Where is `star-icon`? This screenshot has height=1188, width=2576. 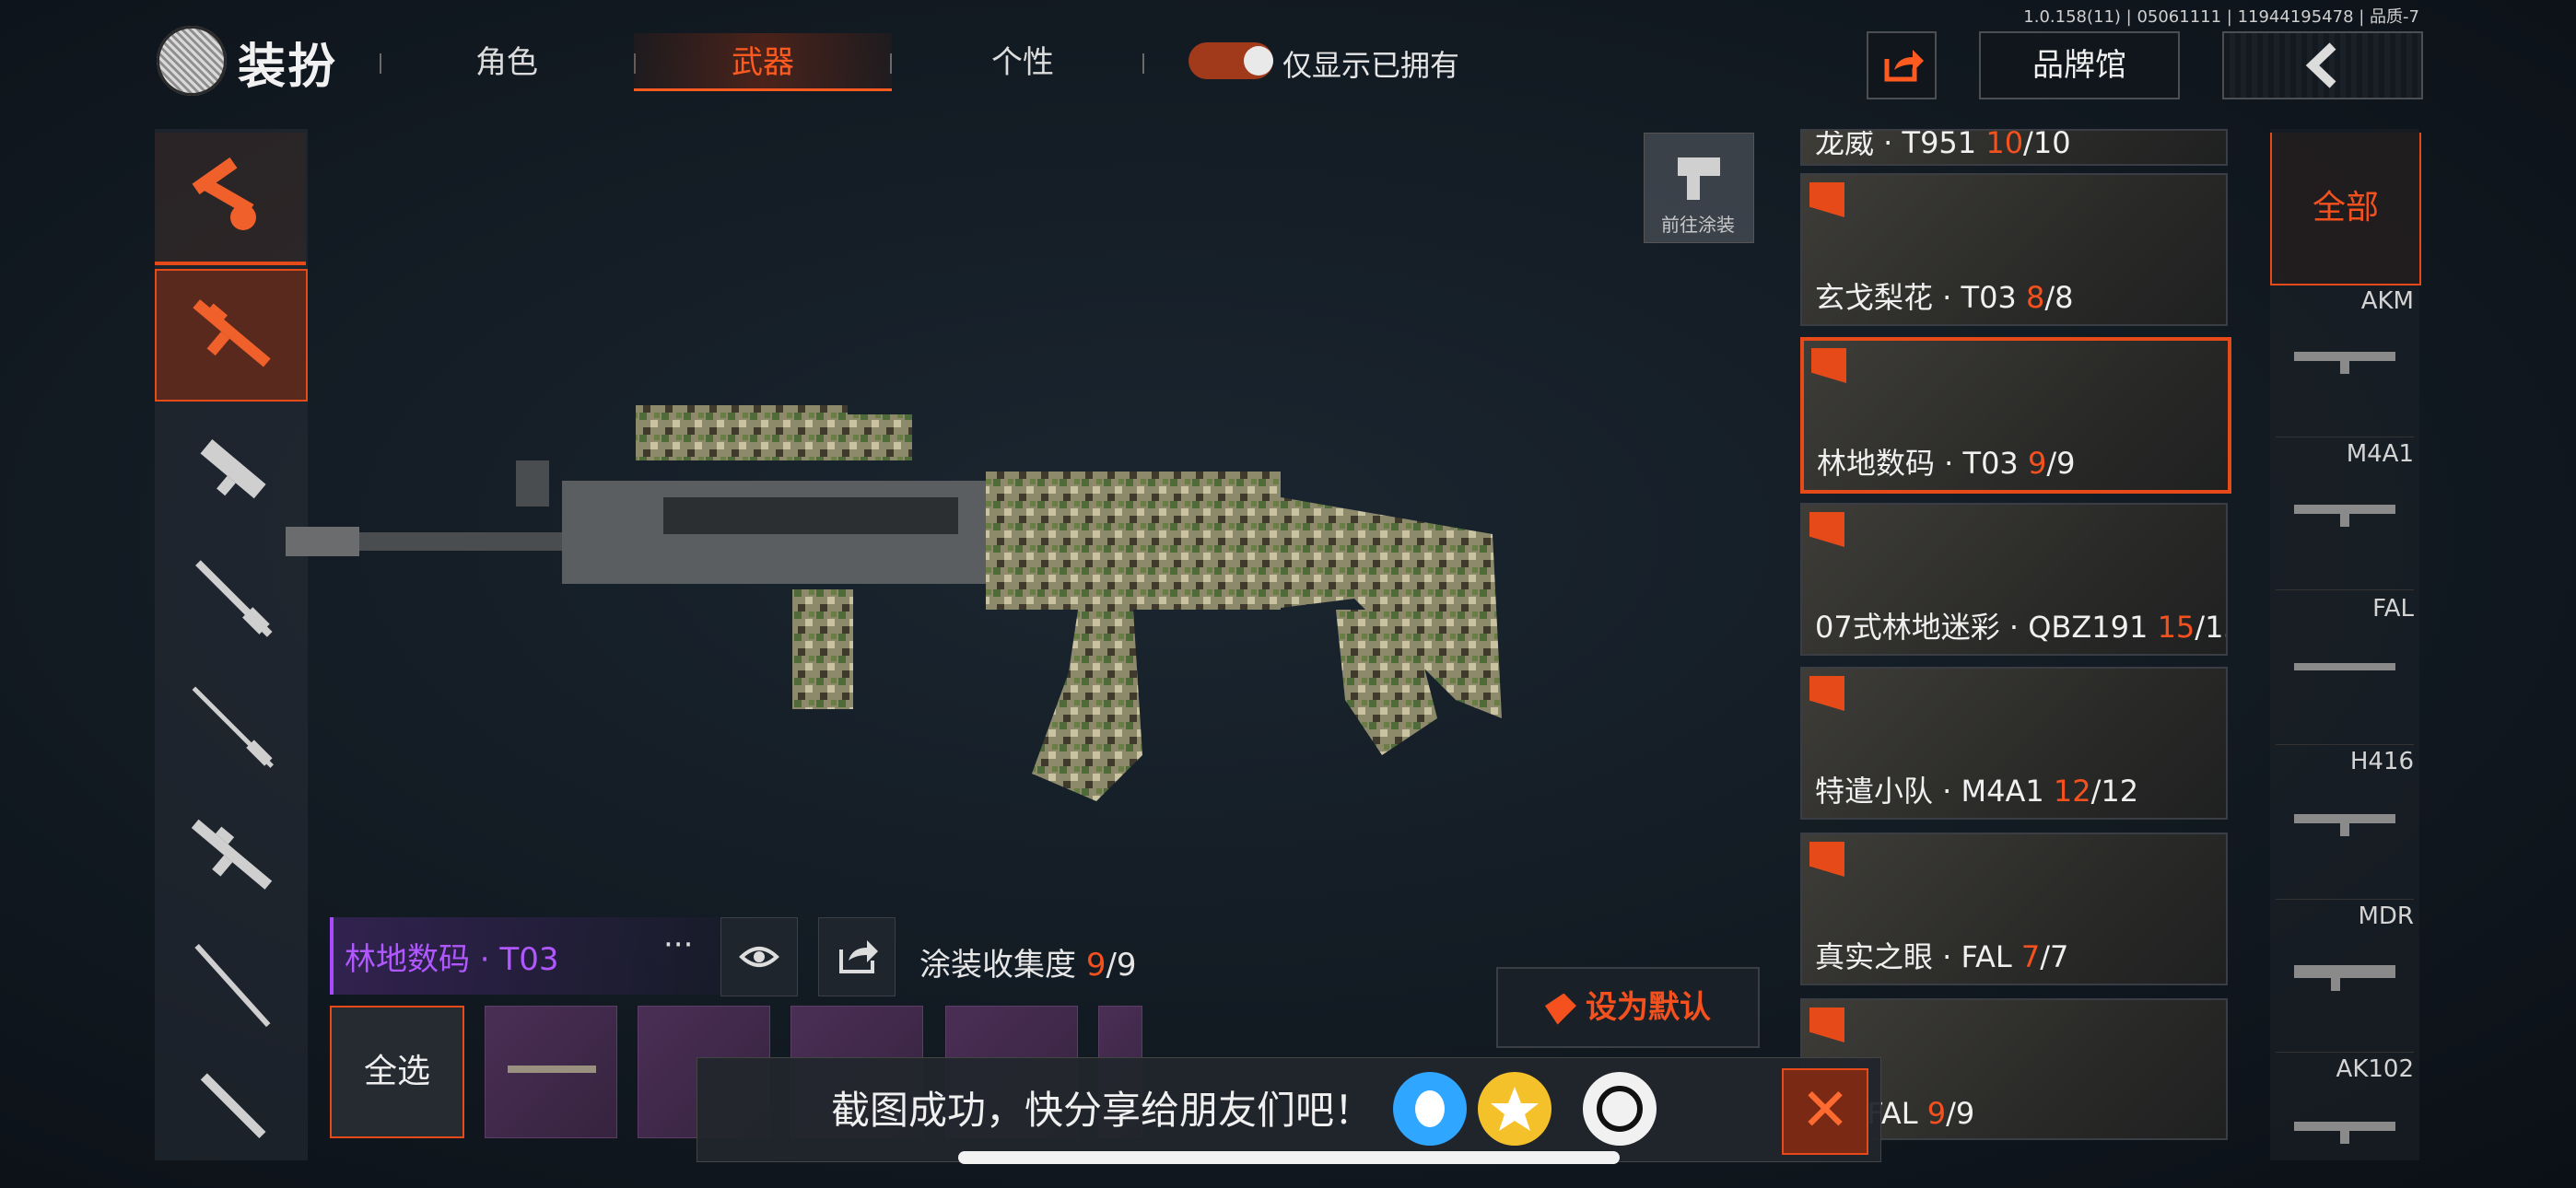
star-icon is located at coordinates (1515, 1109).